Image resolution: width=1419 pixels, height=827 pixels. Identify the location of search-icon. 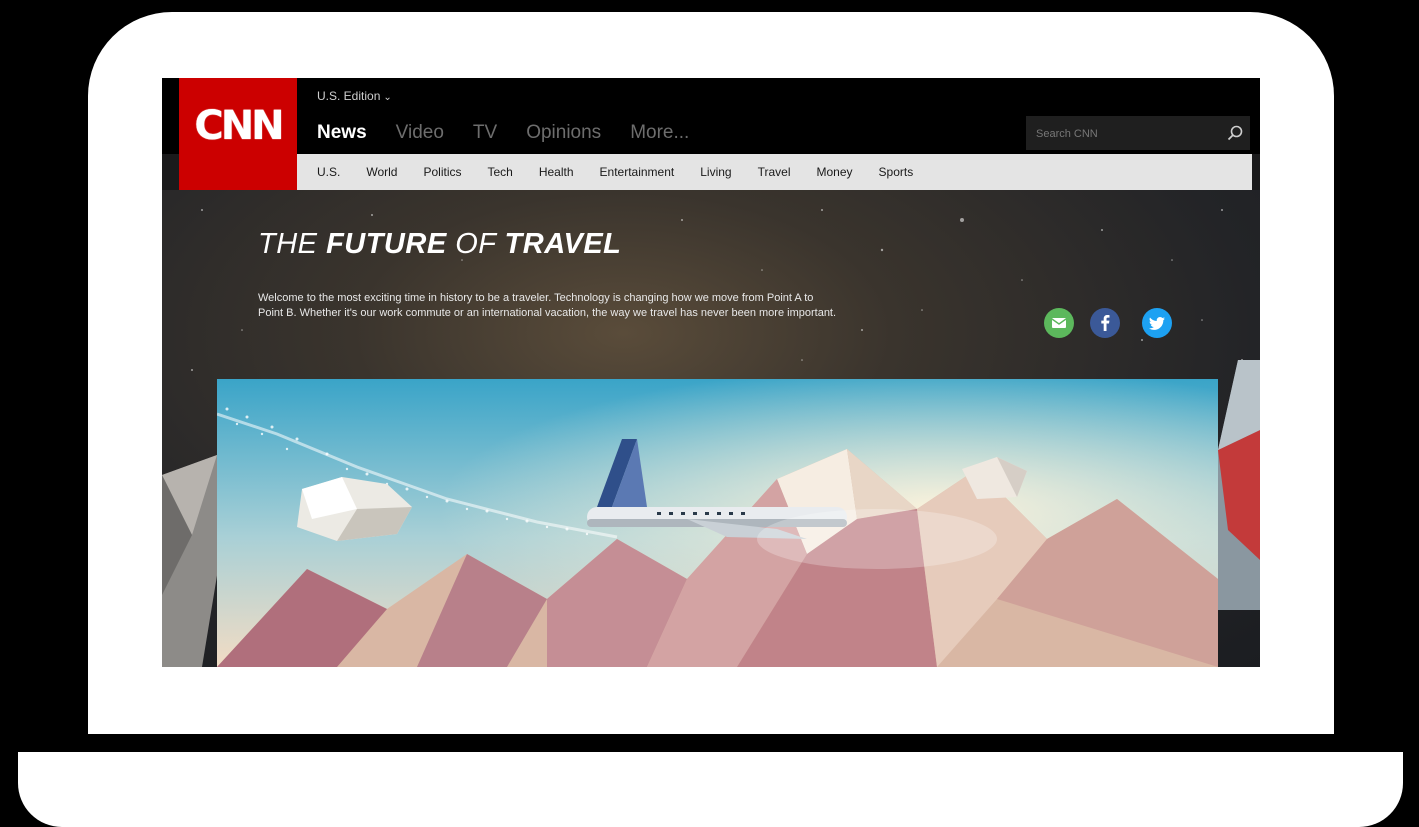
(1235, 133).